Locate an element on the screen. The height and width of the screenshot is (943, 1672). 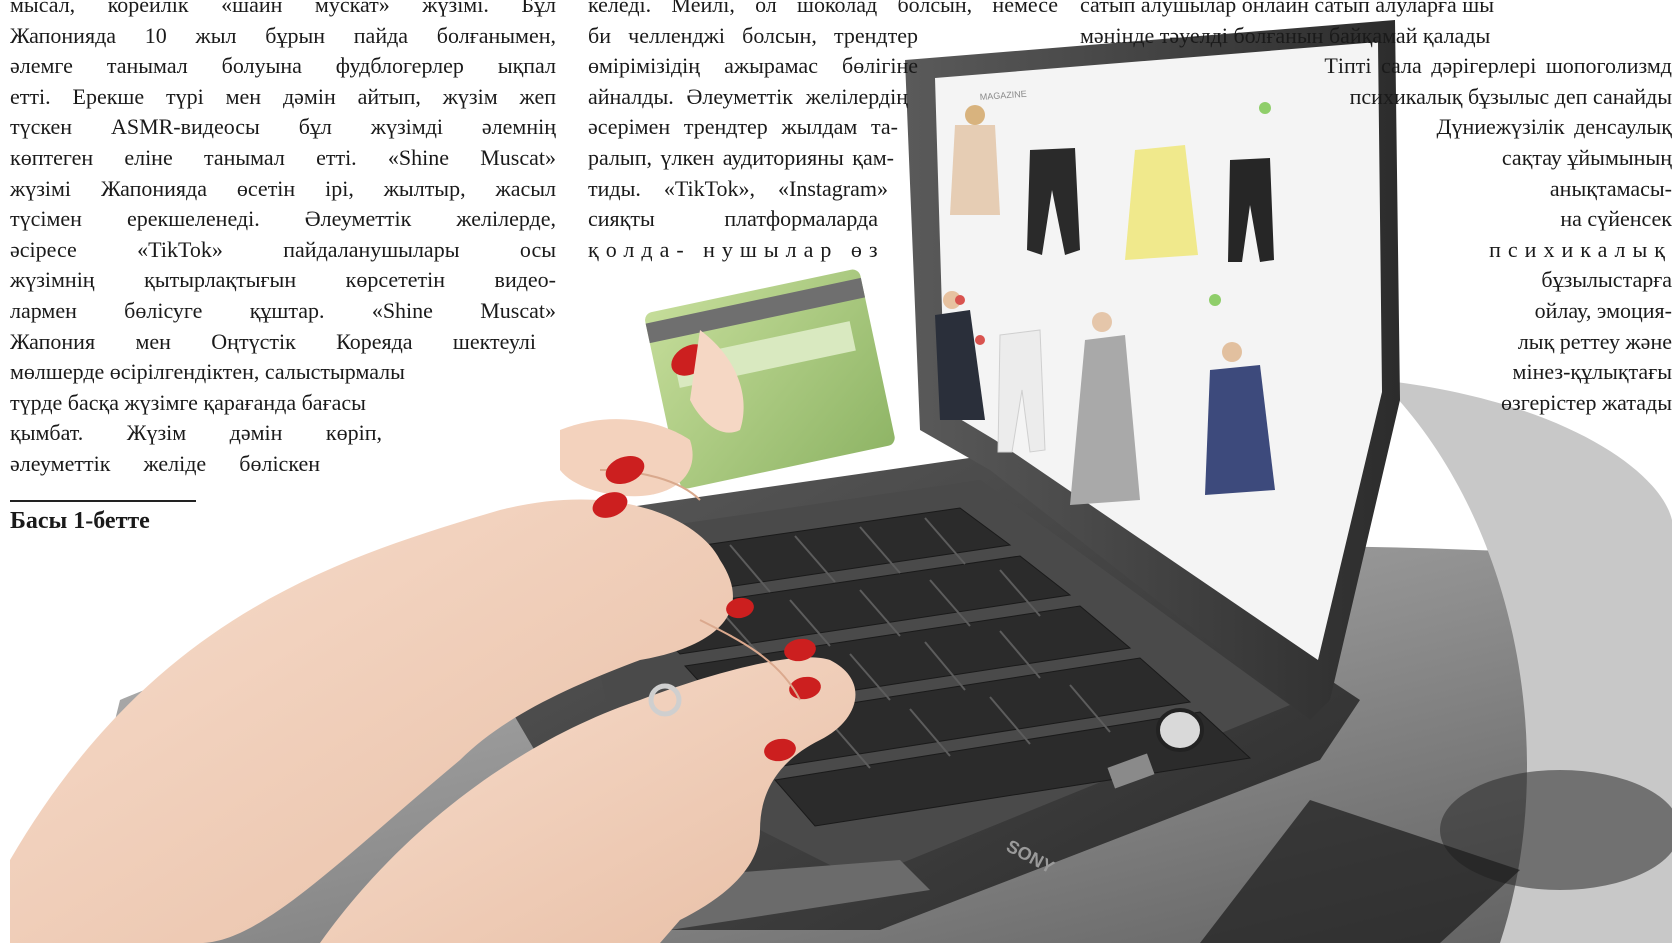
article-line: өзгерістер жатады is located at coordinates (1586, 402).